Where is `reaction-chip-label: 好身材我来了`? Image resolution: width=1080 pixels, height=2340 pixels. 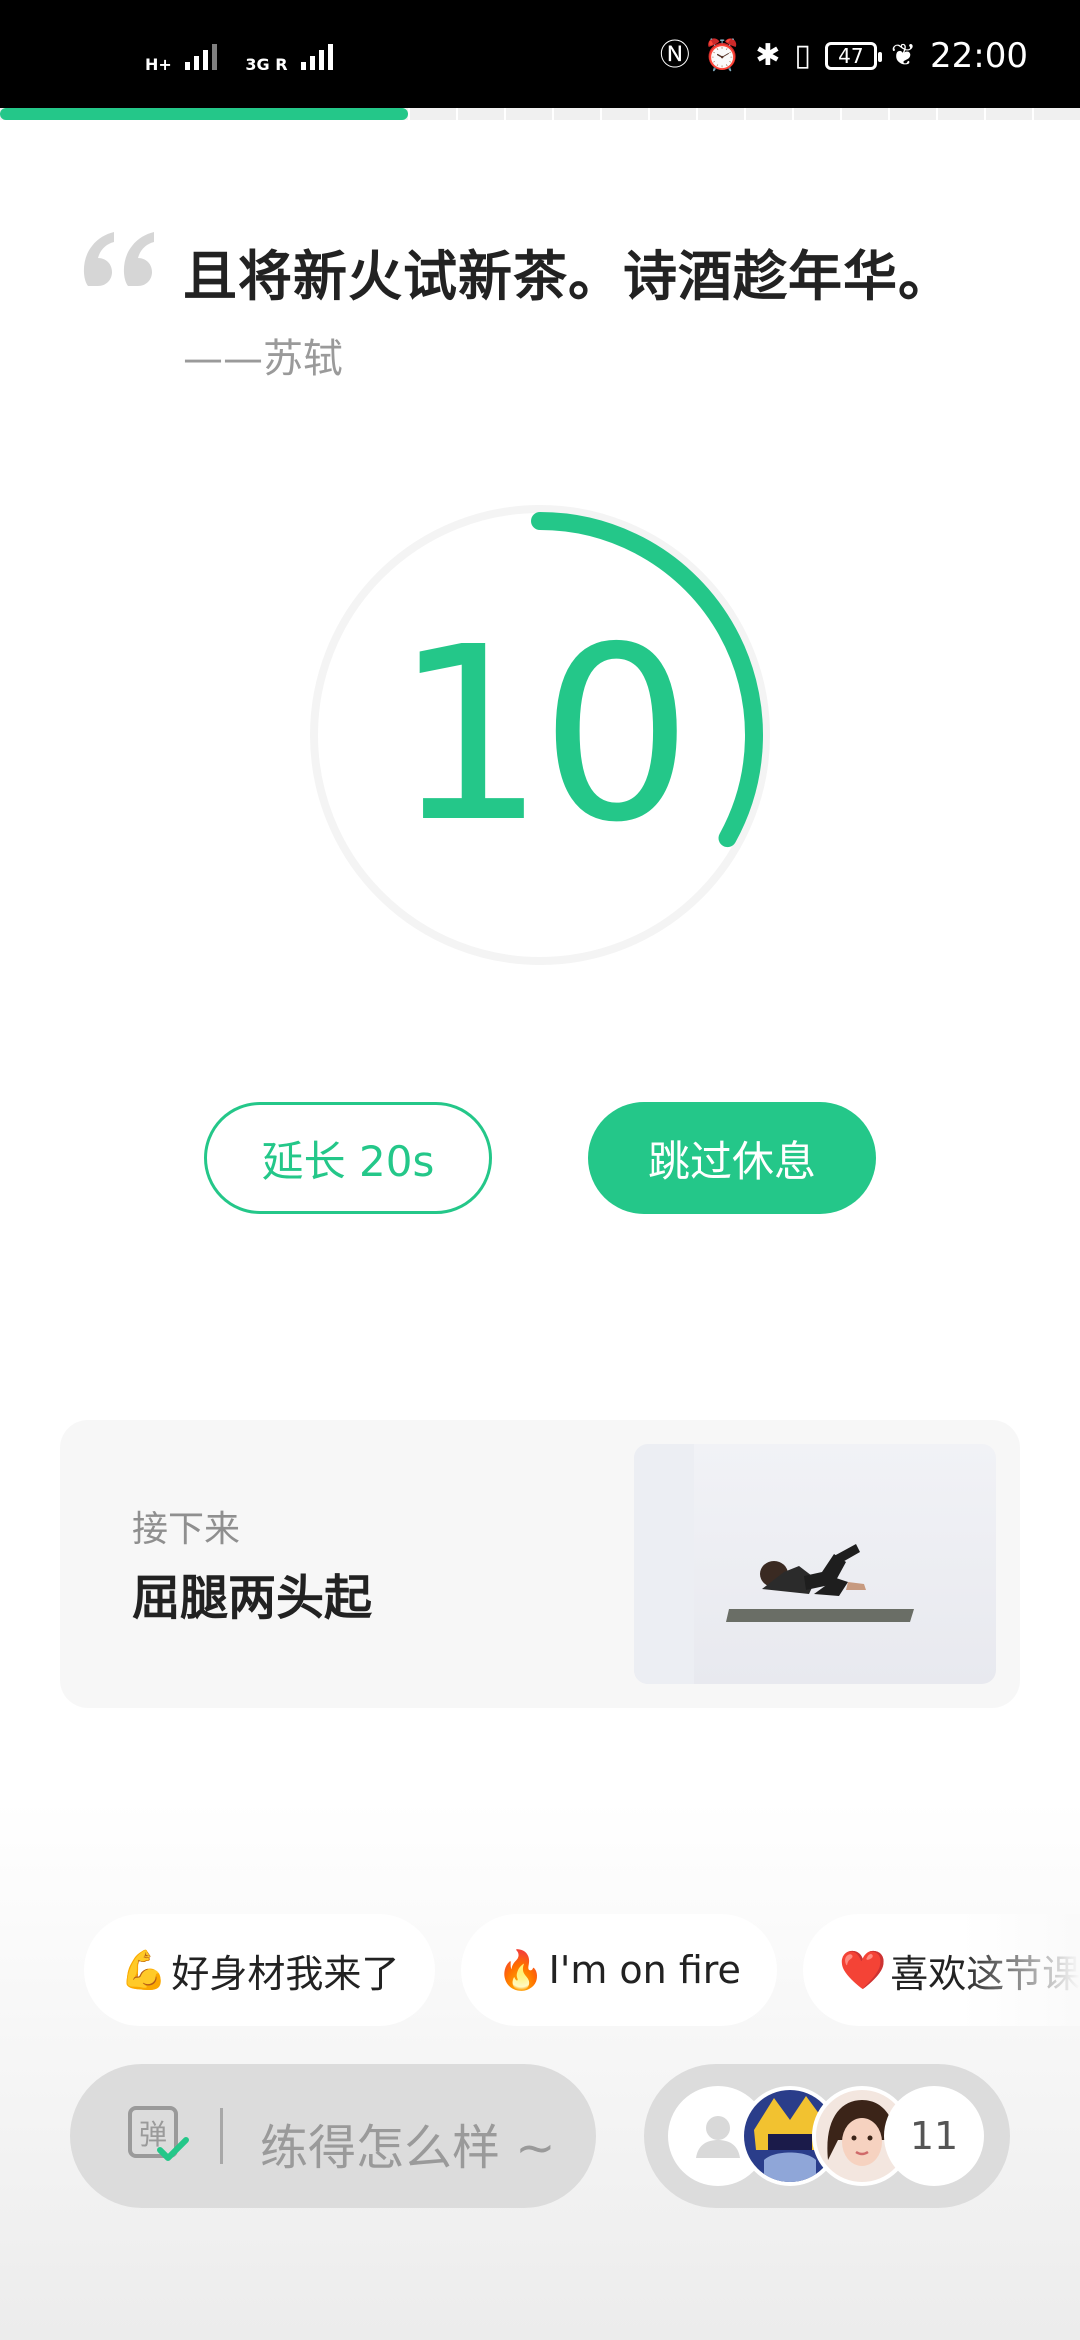 reaction-chip-label: 好身材我来了 is located at coordinates (285, 1973).